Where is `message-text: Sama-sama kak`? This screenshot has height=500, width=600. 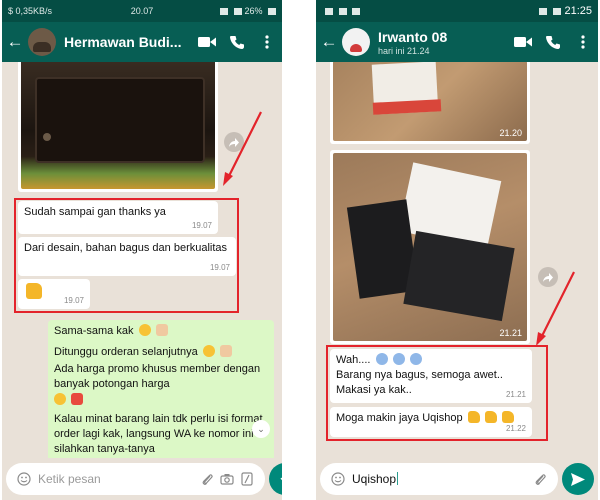 message-text: Sama-sama kak is located at coordinates (94, 331).